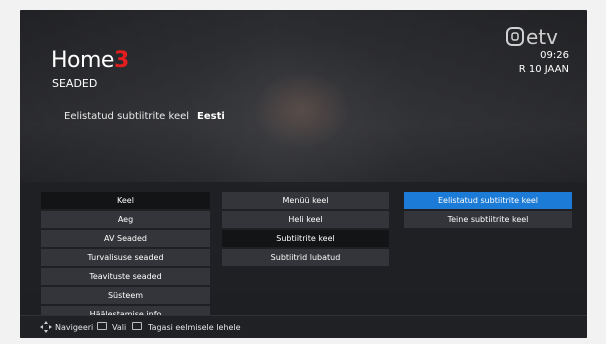  I want to click on menu-item-subtiitrid-lubatud: Subtiitrid lubatud, so click(305, 257).